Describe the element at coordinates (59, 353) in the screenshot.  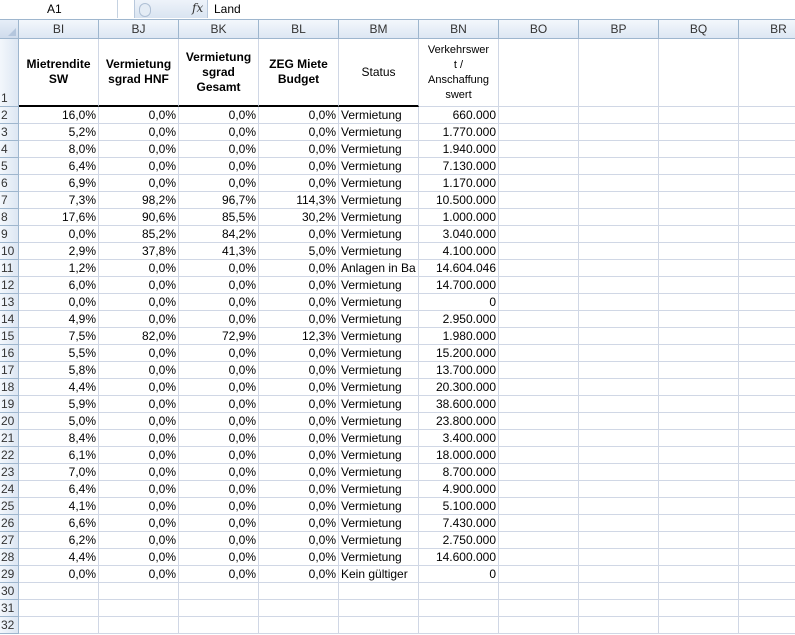
I see `cell-bi: 5,5%` at that location.